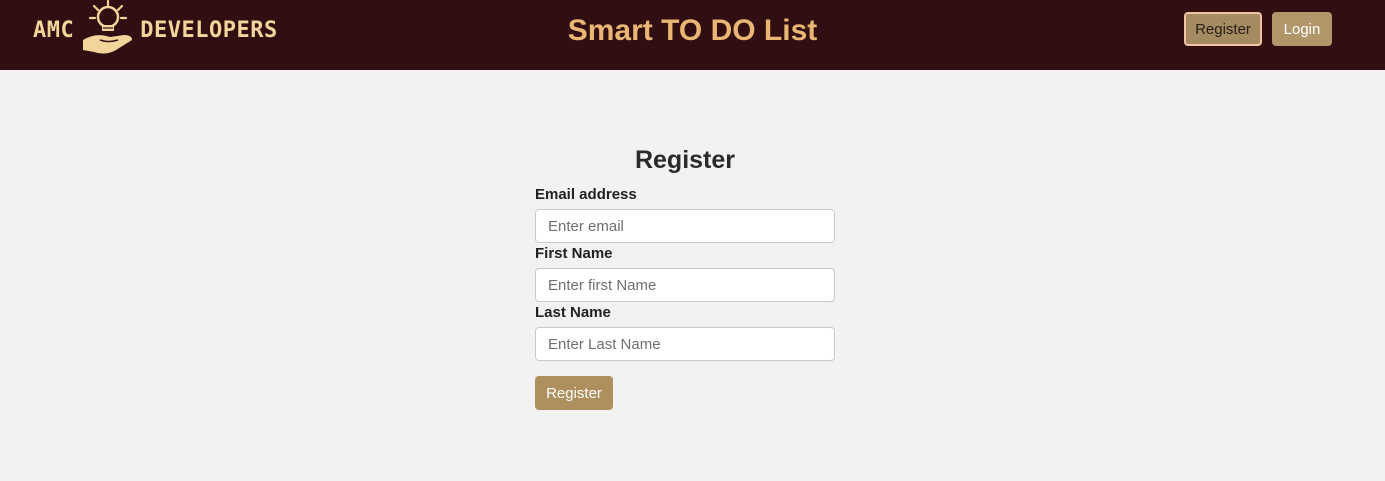  Describe the element at coordinates (1302, 29) in the screenshot. I see `nav-login-button: Login` at that location.